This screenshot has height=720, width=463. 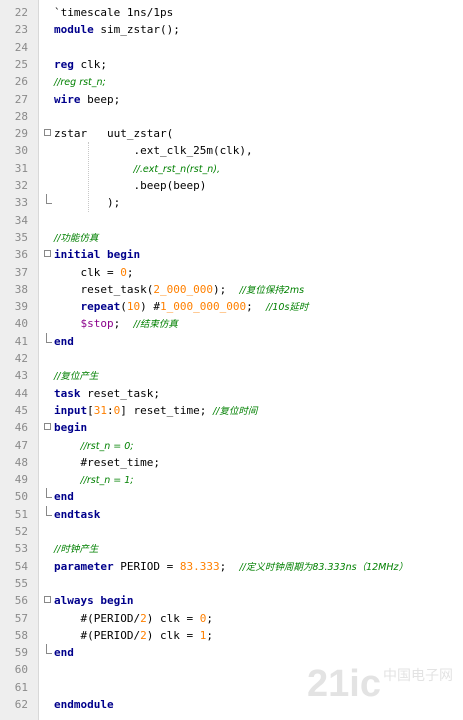 I want to click on code-line: 46 begin, so click(x=231, y=427).